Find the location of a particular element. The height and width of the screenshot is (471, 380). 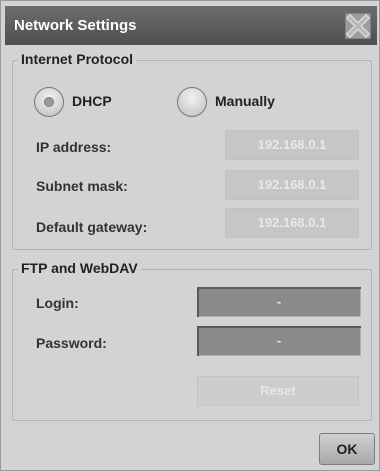

radio-selected-dot is located at coordinates (49, 102).